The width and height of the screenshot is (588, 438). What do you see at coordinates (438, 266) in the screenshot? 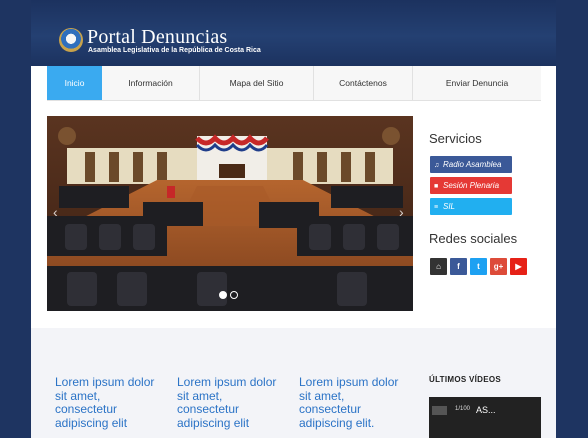
I see `home-icon: ⌂` at bounding box center [438, 266].